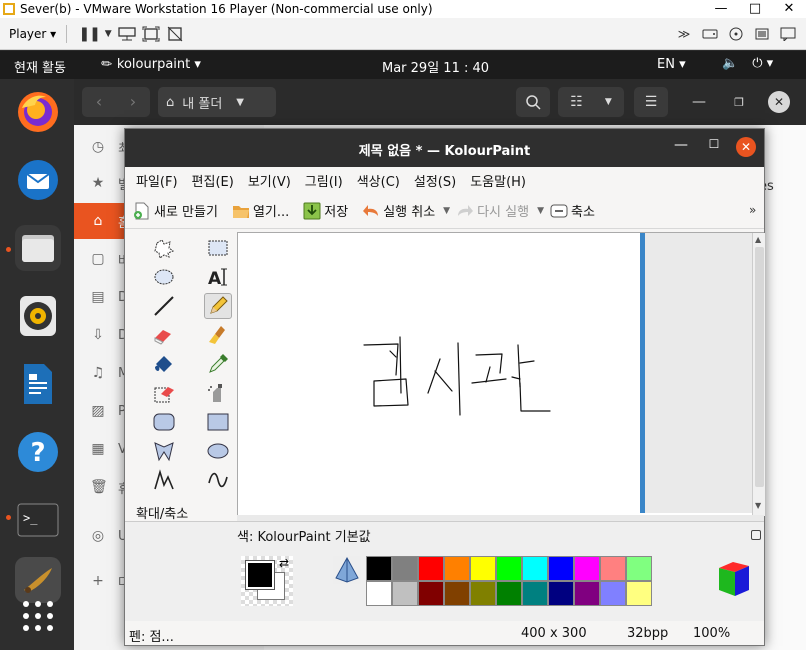 The height and width of the screenshot is (650, 806). I want to click on foreground-background-selector: ⇄, so click(267, 581).